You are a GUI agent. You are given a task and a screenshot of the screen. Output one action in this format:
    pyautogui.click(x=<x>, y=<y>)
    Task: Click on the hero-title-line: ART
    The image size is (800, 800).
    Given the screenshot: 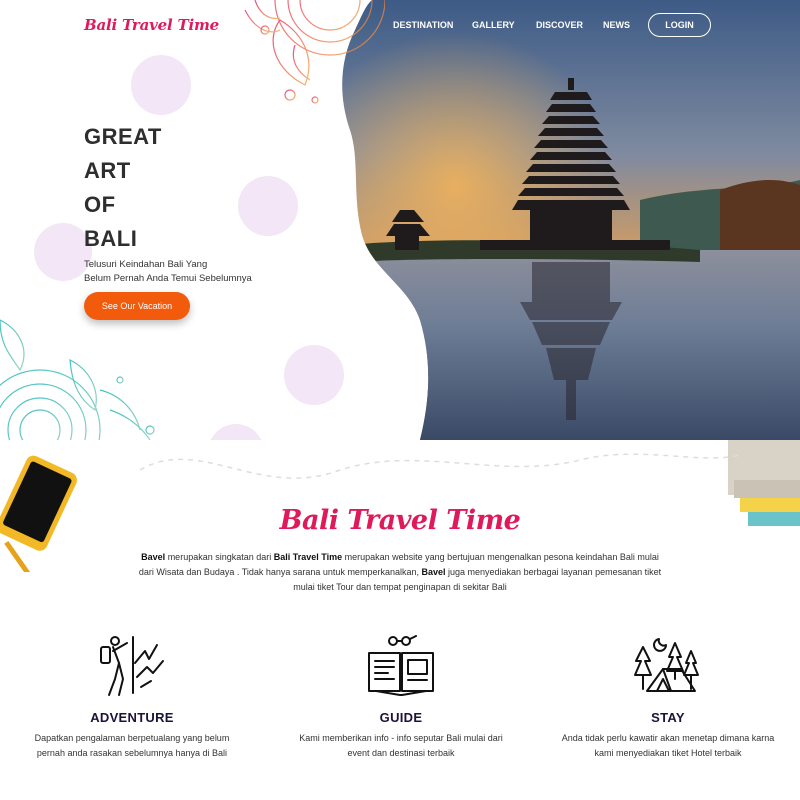 What is the action you would take?
    pyautogui.click(x=107, y=170)
    